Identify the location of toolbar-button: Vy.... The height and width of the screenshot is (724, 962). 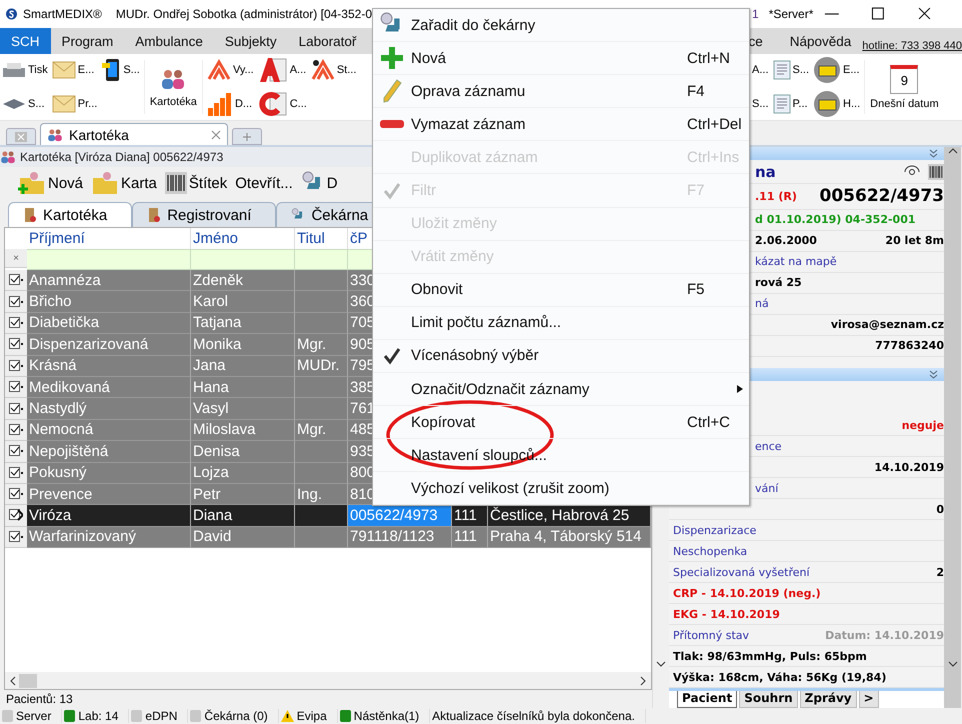
(230, 70).